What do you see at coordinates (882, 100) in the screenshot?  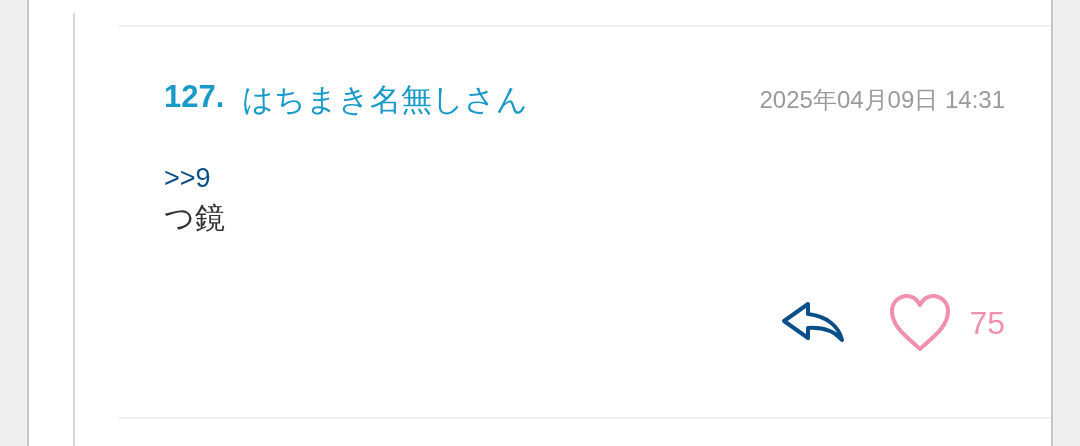 I see `post-date: 2025年04月09日 14:31` at bounding box center [882, 100].